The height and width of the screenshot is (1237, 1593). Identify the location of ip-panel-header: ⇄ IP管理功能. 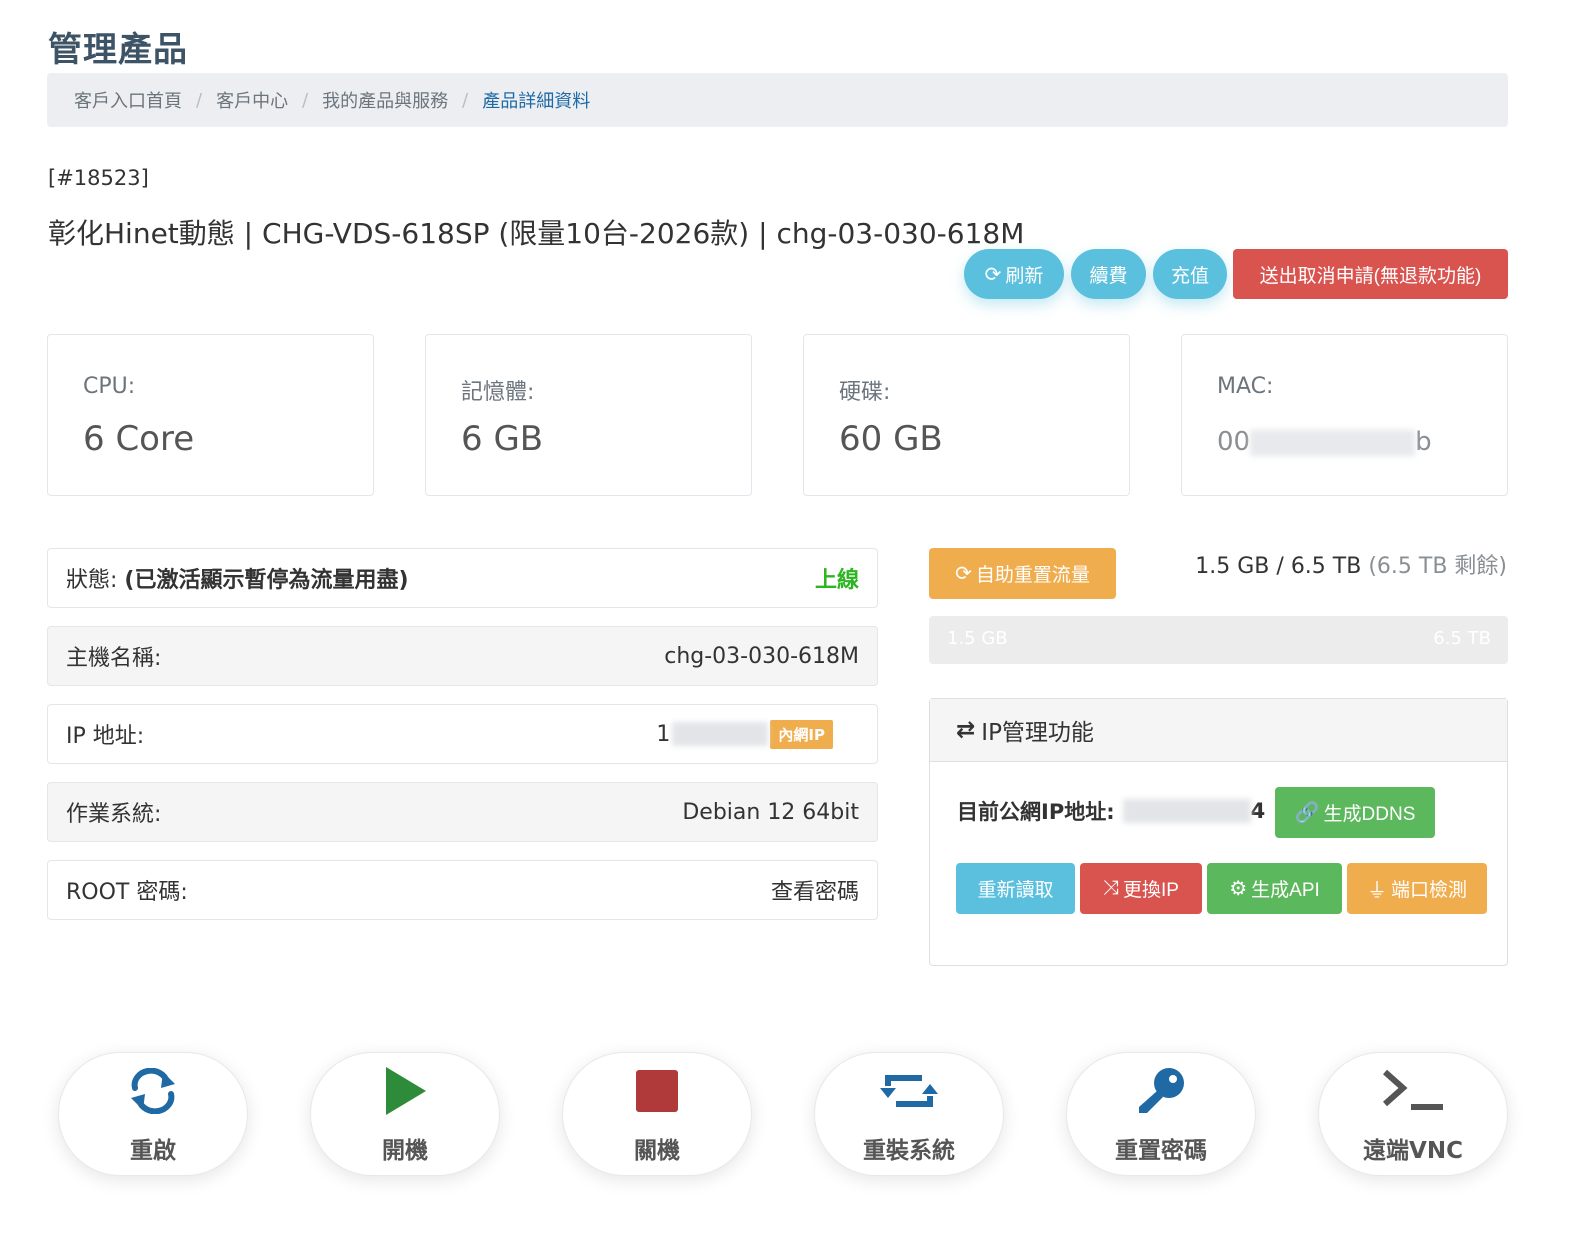
(1218, 730).